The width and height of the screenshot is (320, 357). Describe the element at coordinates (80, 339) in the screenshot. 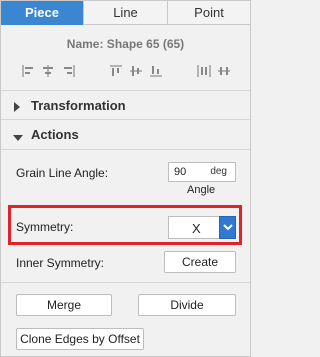

I see `clone-edges-by-offset-button: Clone Edges by Offset` at that location.